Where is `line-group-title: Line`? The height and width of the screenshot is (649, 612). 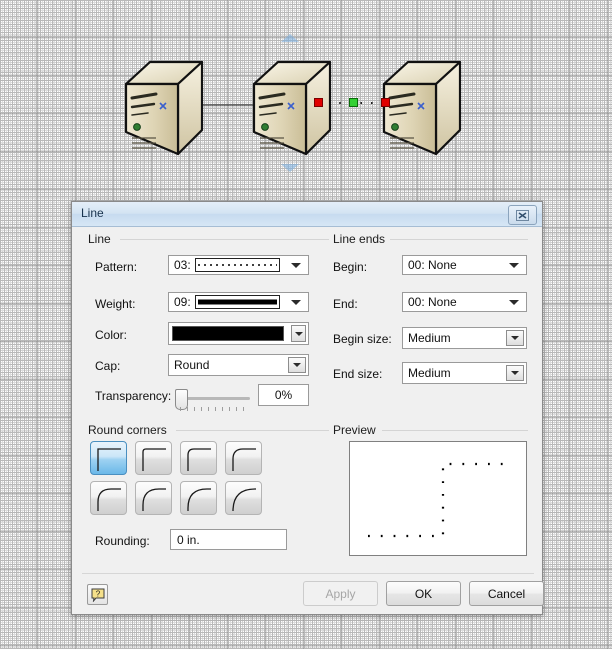 line-group-title: Line is located at coordinates (99, 239).